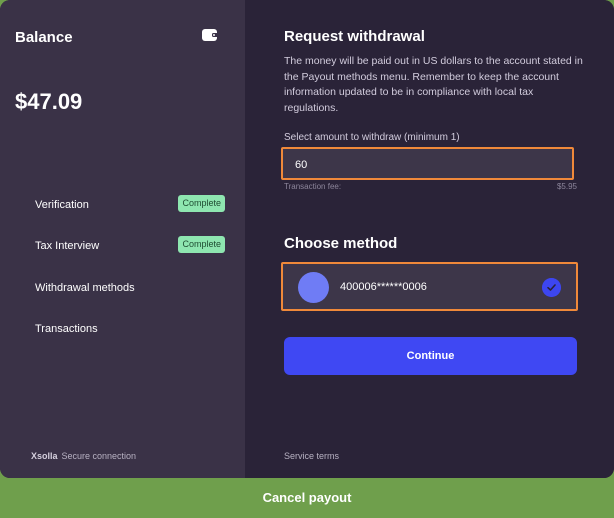 Image resolution: width=614 pixels, height=518 pixels. What do you see at coordinates (130, 246) in the screenshot?
I see `sidebar-item-tax-interview: Tax Interview Complete` at bounding box center [130, 246].